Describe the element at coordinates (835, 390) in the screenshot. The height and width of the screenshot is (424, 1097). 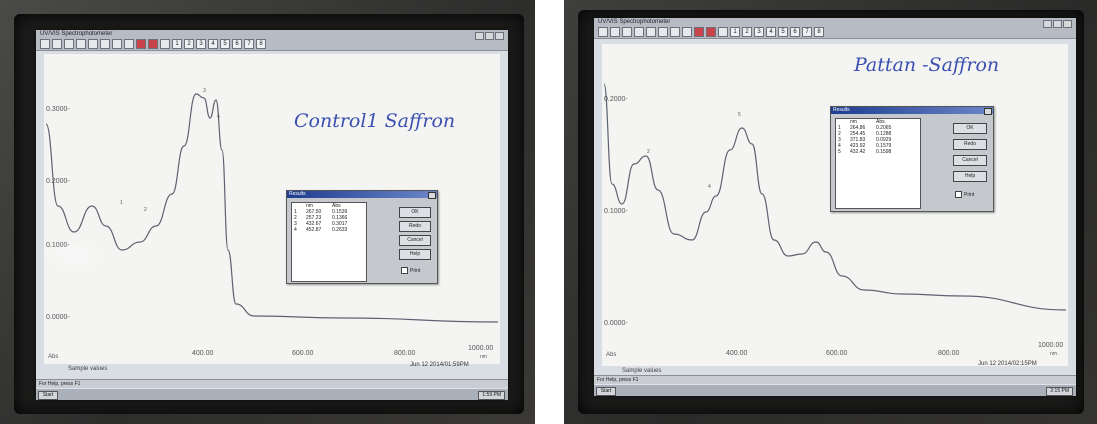
I see `taskbar: Start 2:15 PM` at that location.